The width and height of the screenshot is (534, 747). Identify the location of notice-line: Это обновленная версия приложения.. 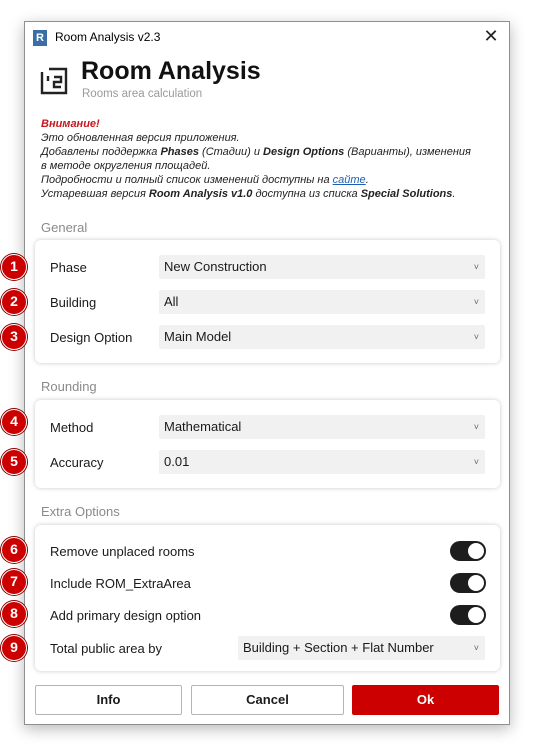
(140, 138).